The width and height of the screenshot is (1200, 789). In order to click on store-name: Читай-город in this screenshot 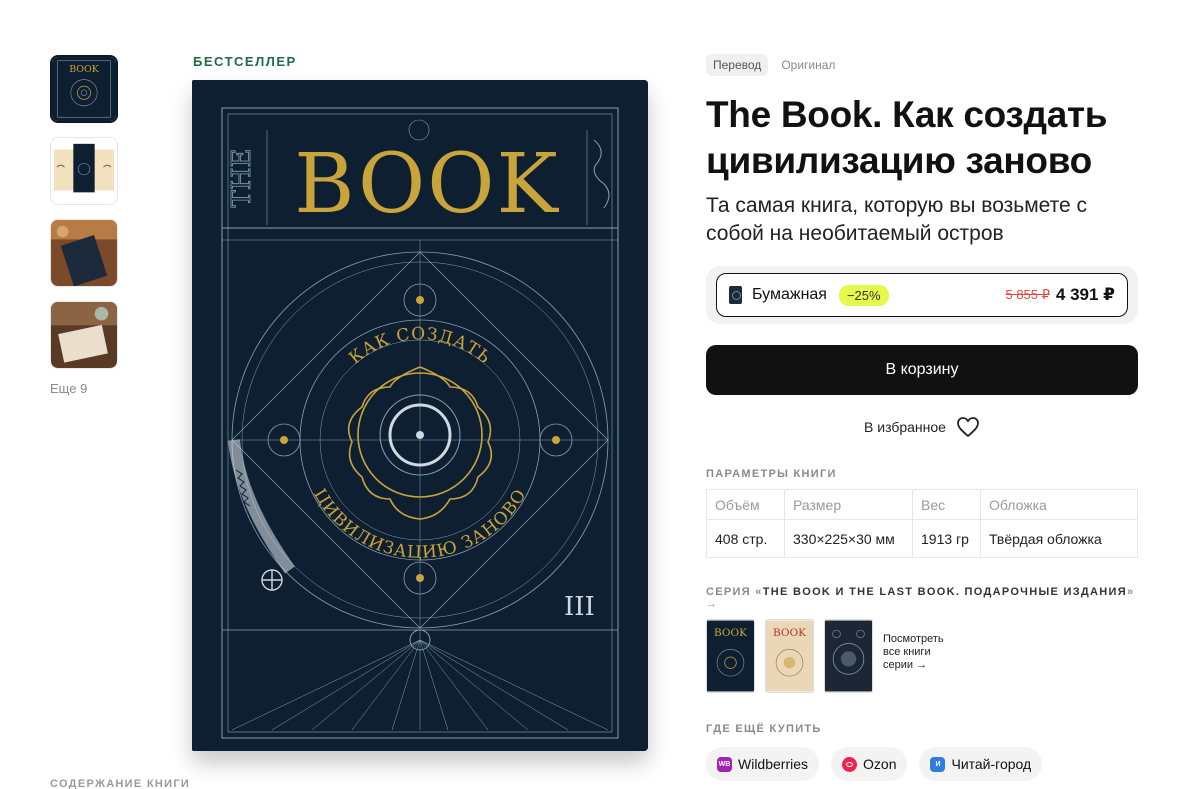, I will do `click(991, 764)`.